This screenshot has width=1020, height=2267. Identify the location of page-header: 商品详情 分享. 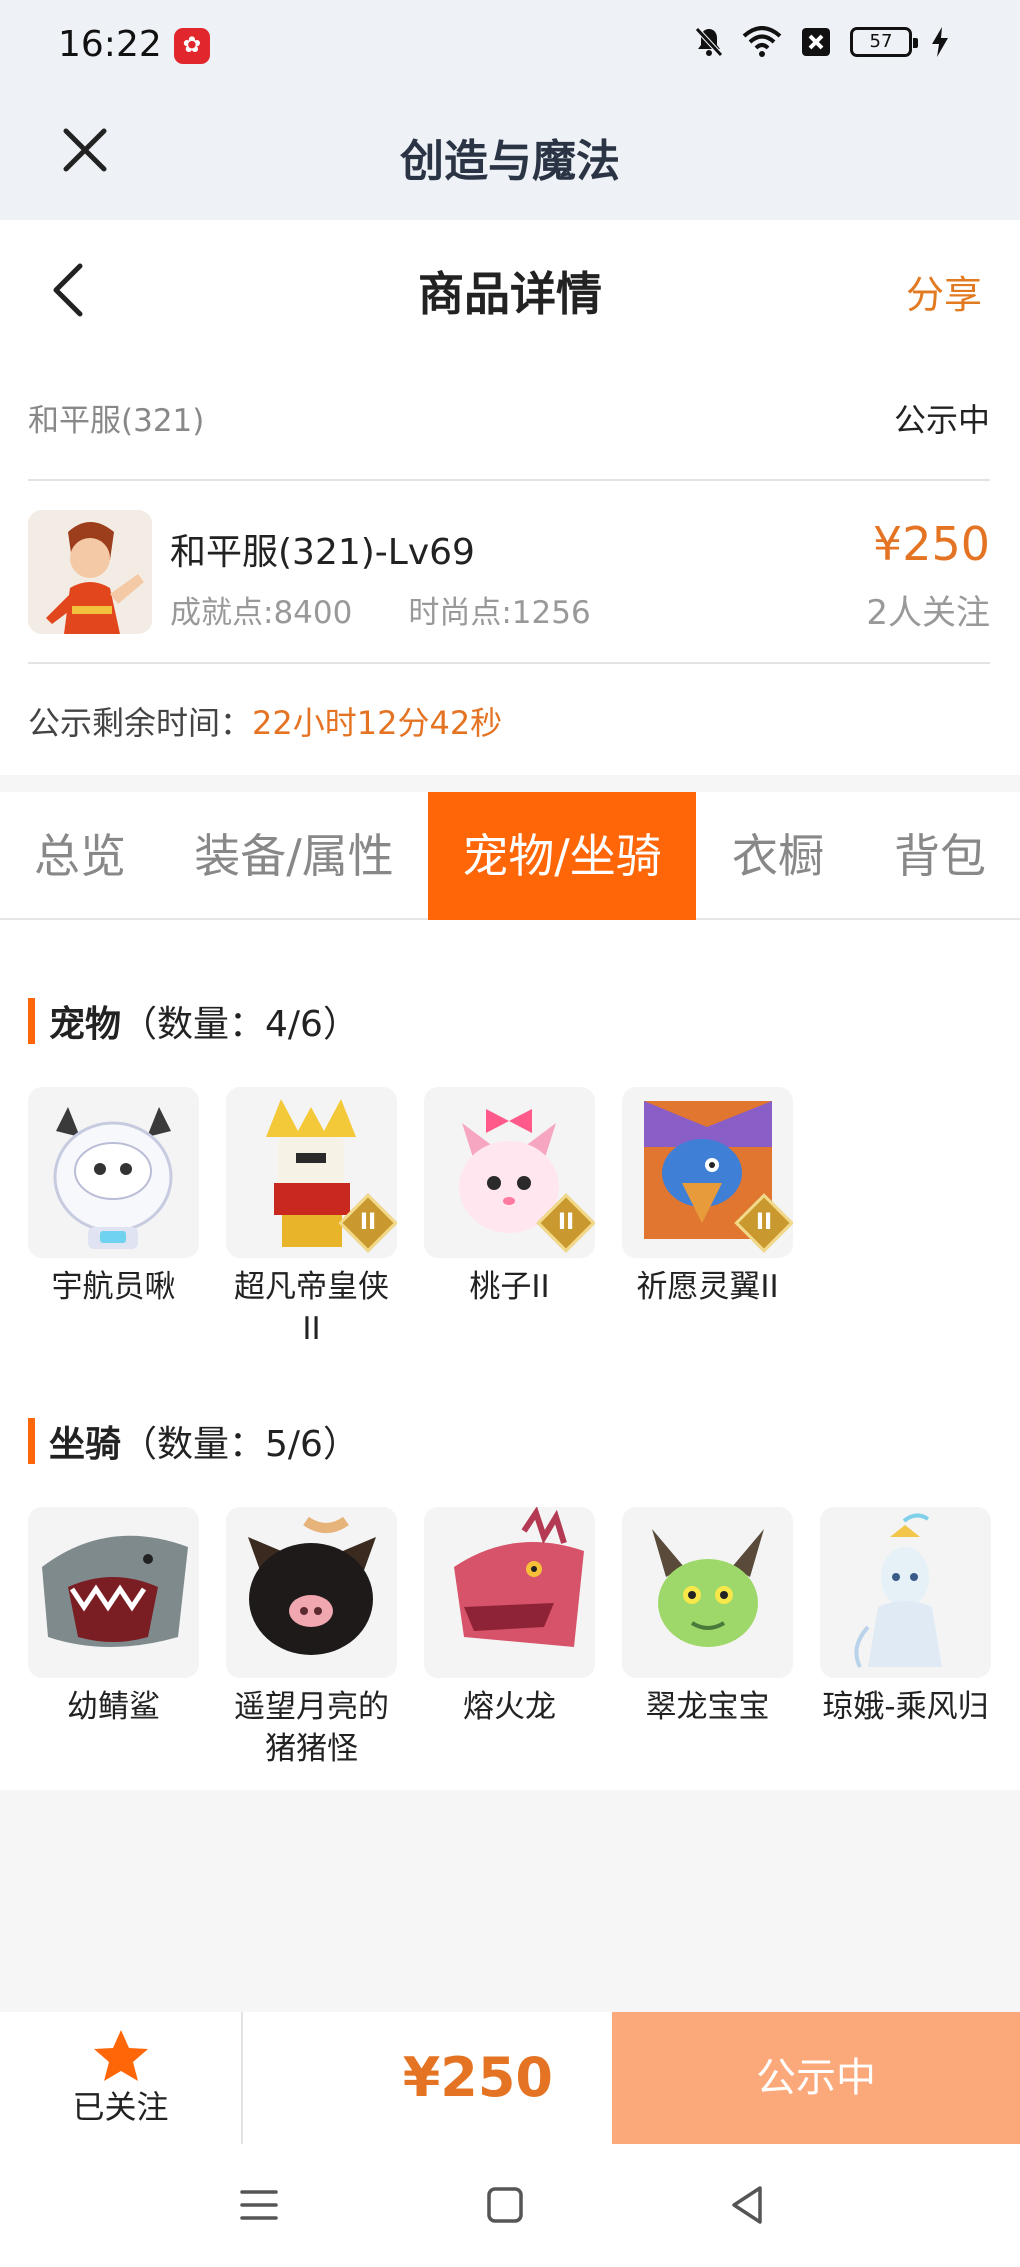
(510, 287).